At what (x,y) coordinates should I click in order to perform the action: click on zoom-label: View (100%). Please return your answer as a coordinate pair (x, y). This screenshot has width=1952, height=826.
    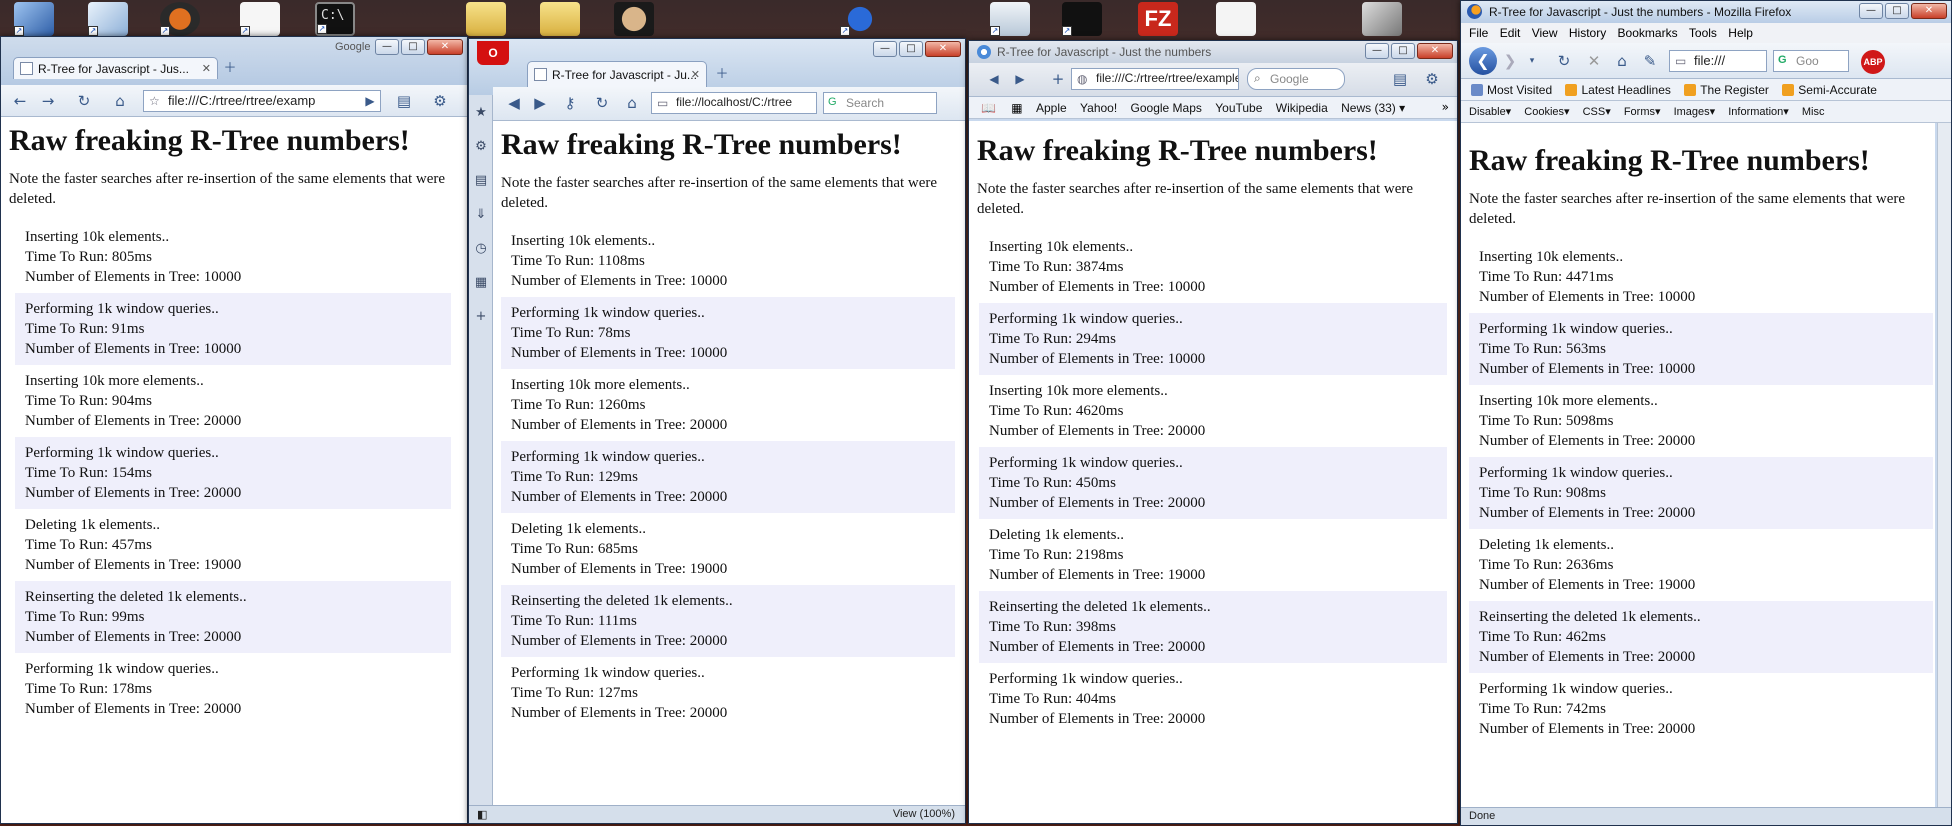
    Looking at the image, I should click on (924, 814).